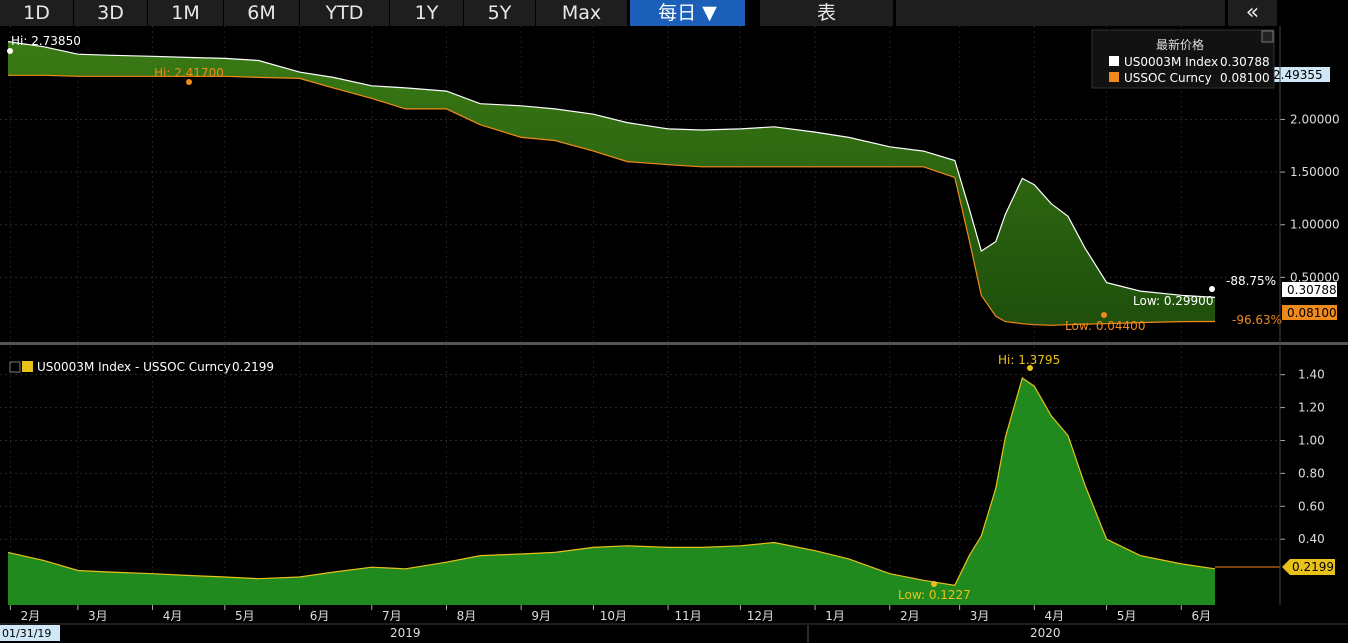 Image resolution: width=1348 pixels, height=643 pixels. Describe the element at coordinates (760, 616) in the screenshot. I see `month-label: 12月` at that location.